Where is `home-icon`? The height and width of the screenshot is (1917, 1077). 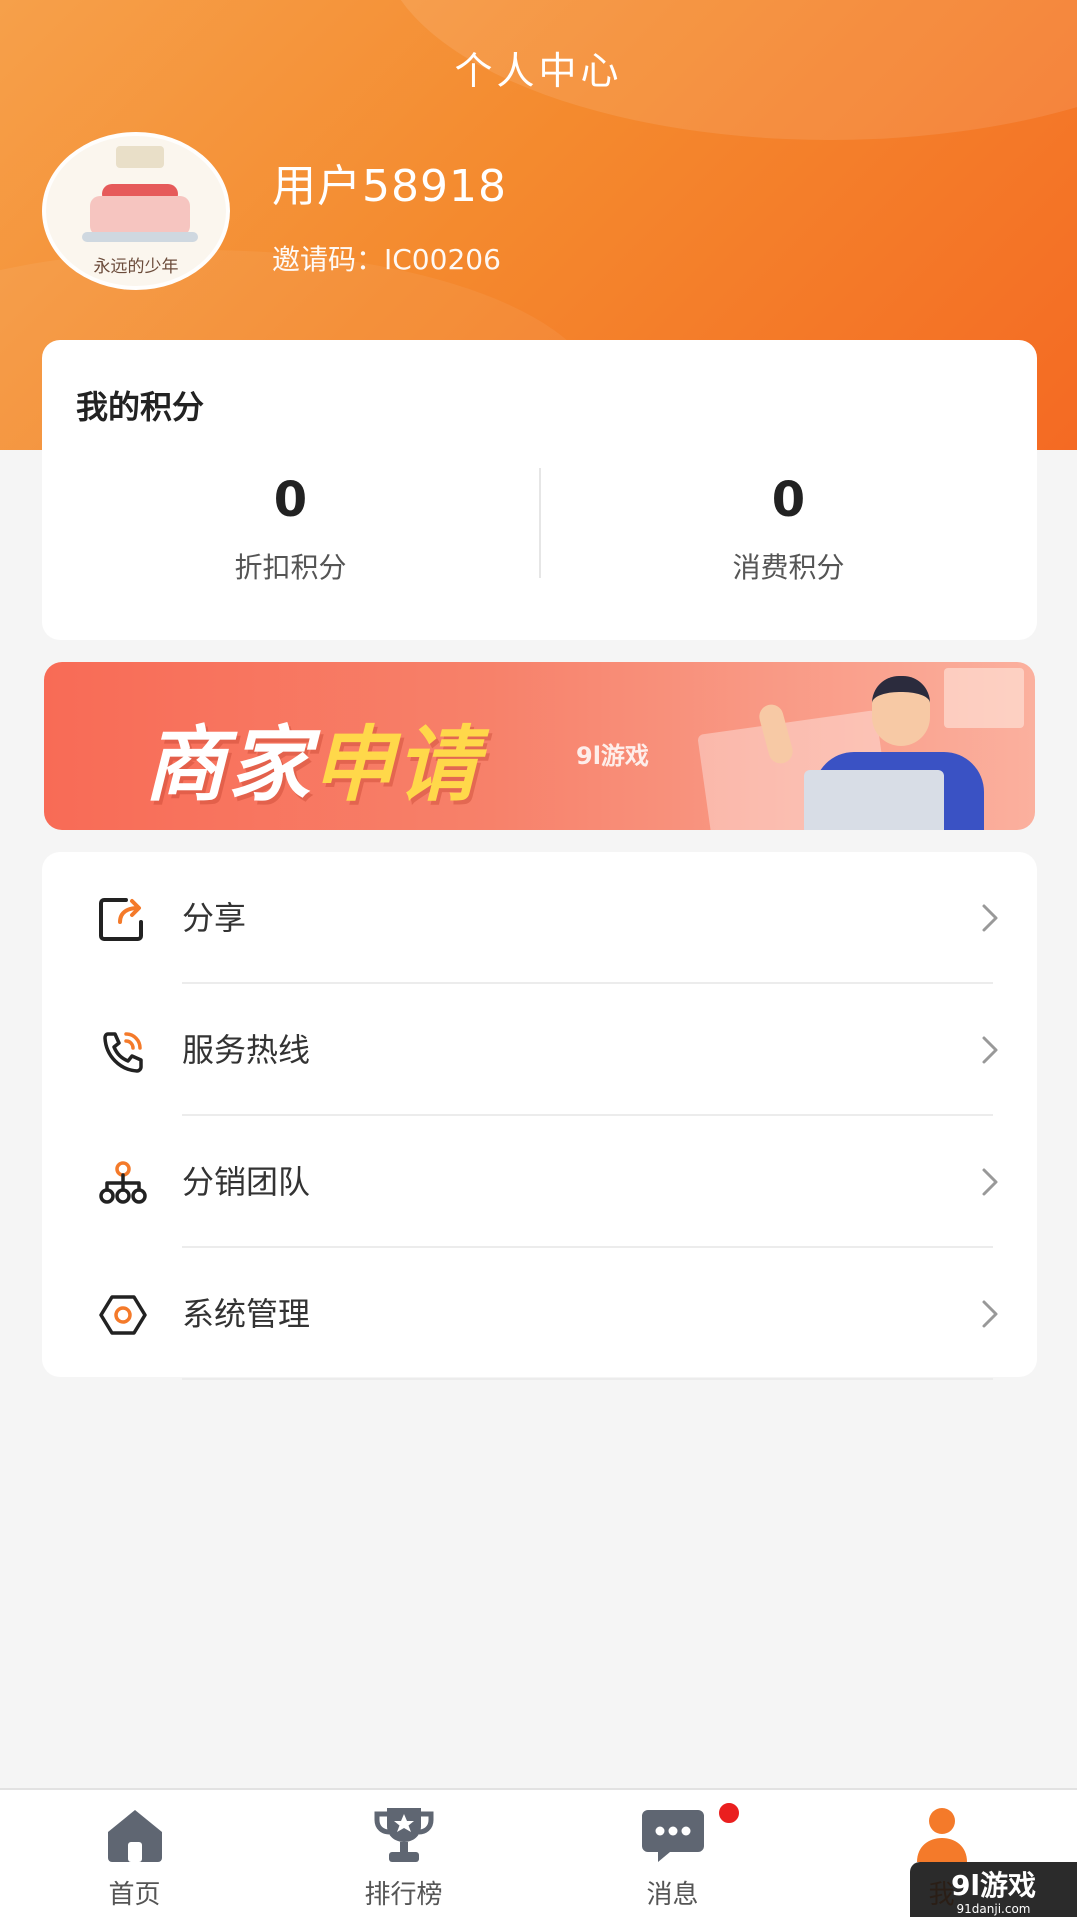
home-icon is located at coordinates (135, 1836).